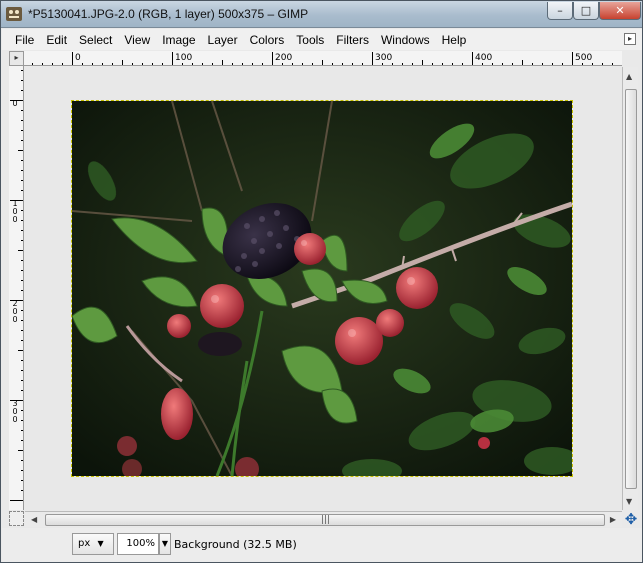 This screenshot has width=643, height=563. What do you see at coordinates (405, 40) in the screenshot?
I see `menu-windows: Windows` at bounding box center [405, 40].